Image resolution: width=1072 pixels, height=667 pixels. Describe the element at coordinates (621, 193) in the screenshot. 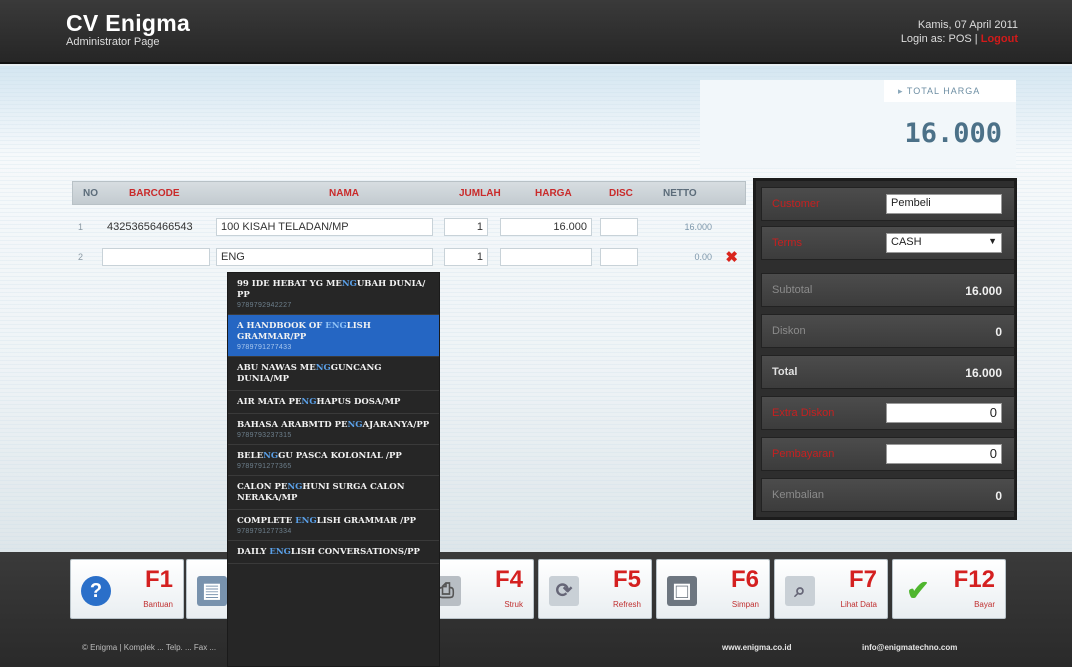

I see `col-disc: DISC` at that location.